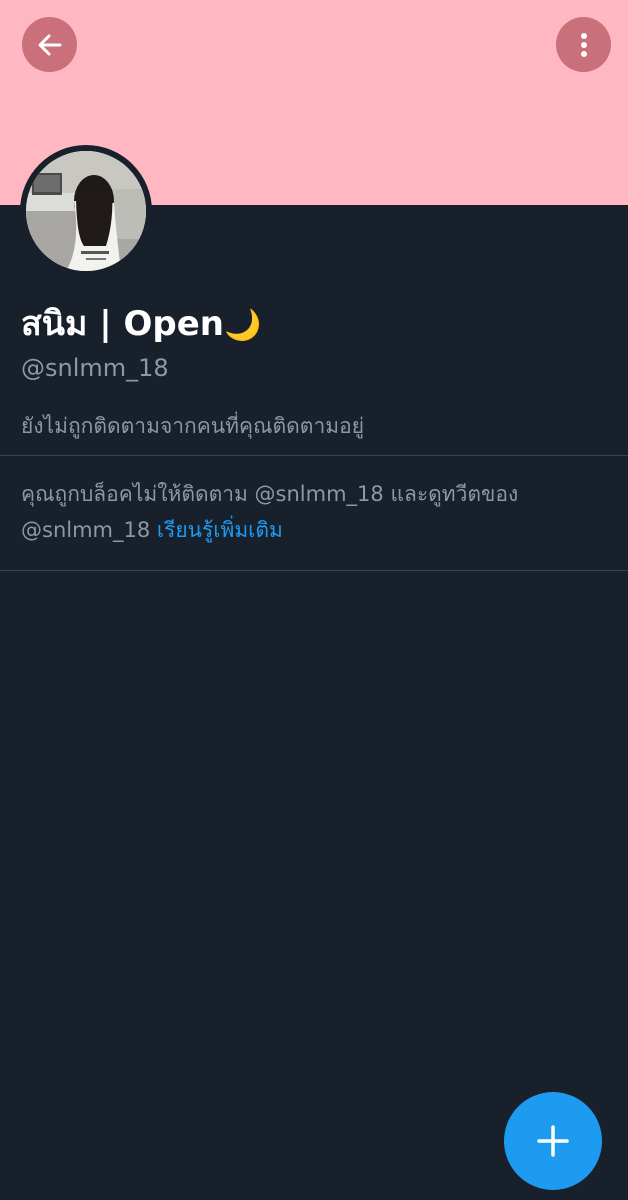 This screenshot has height=1200, width=628. I want to click on arrow-left-icon, so click(49, 44).